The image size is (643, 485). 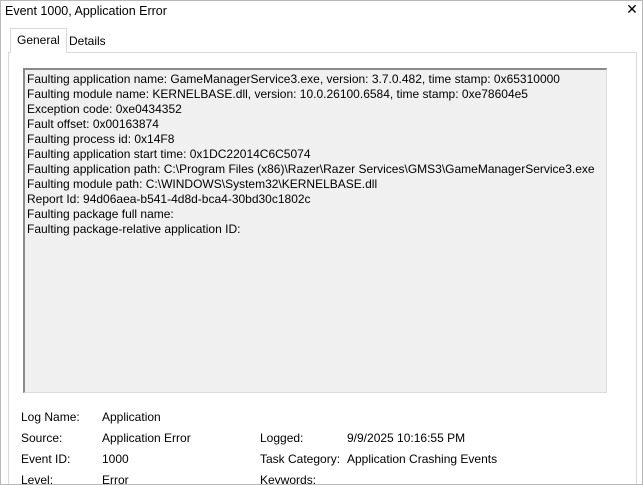 I want to click on task-category-label: Task Category:, so click(x=300, y=459).